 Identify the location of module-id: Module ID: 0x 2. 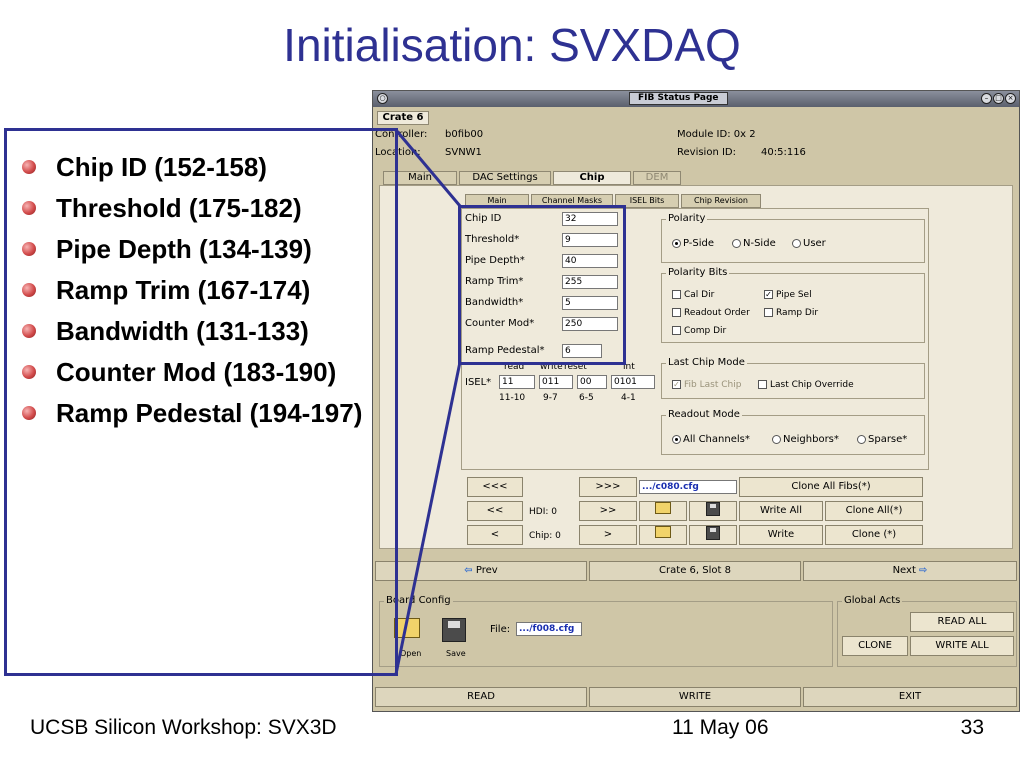
(716, 134).